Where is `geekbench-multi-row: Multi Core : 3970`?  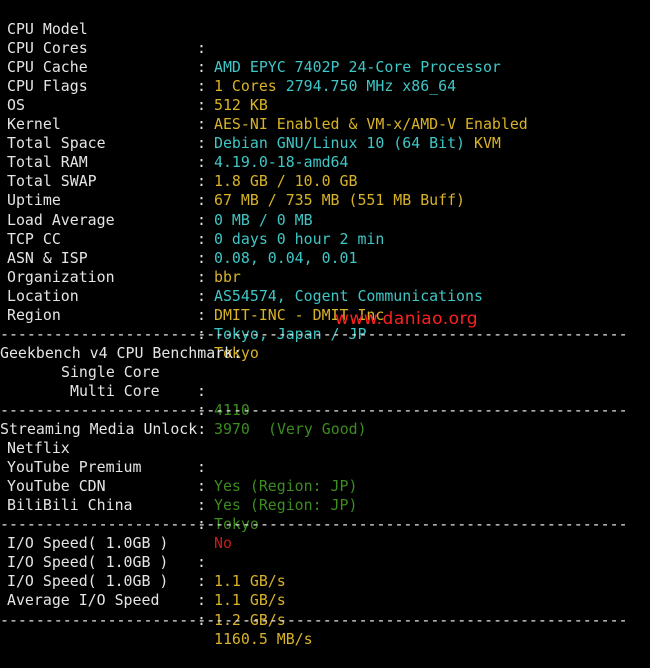 geekbench-multi-row: Multi Core : 3970 is located at coordinates (325, 400).